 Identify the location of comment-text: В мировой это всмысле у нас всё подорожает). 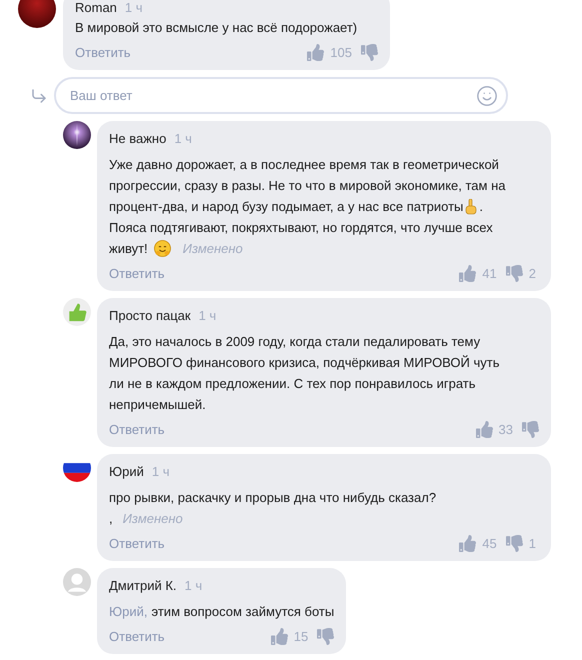
(216, 27).